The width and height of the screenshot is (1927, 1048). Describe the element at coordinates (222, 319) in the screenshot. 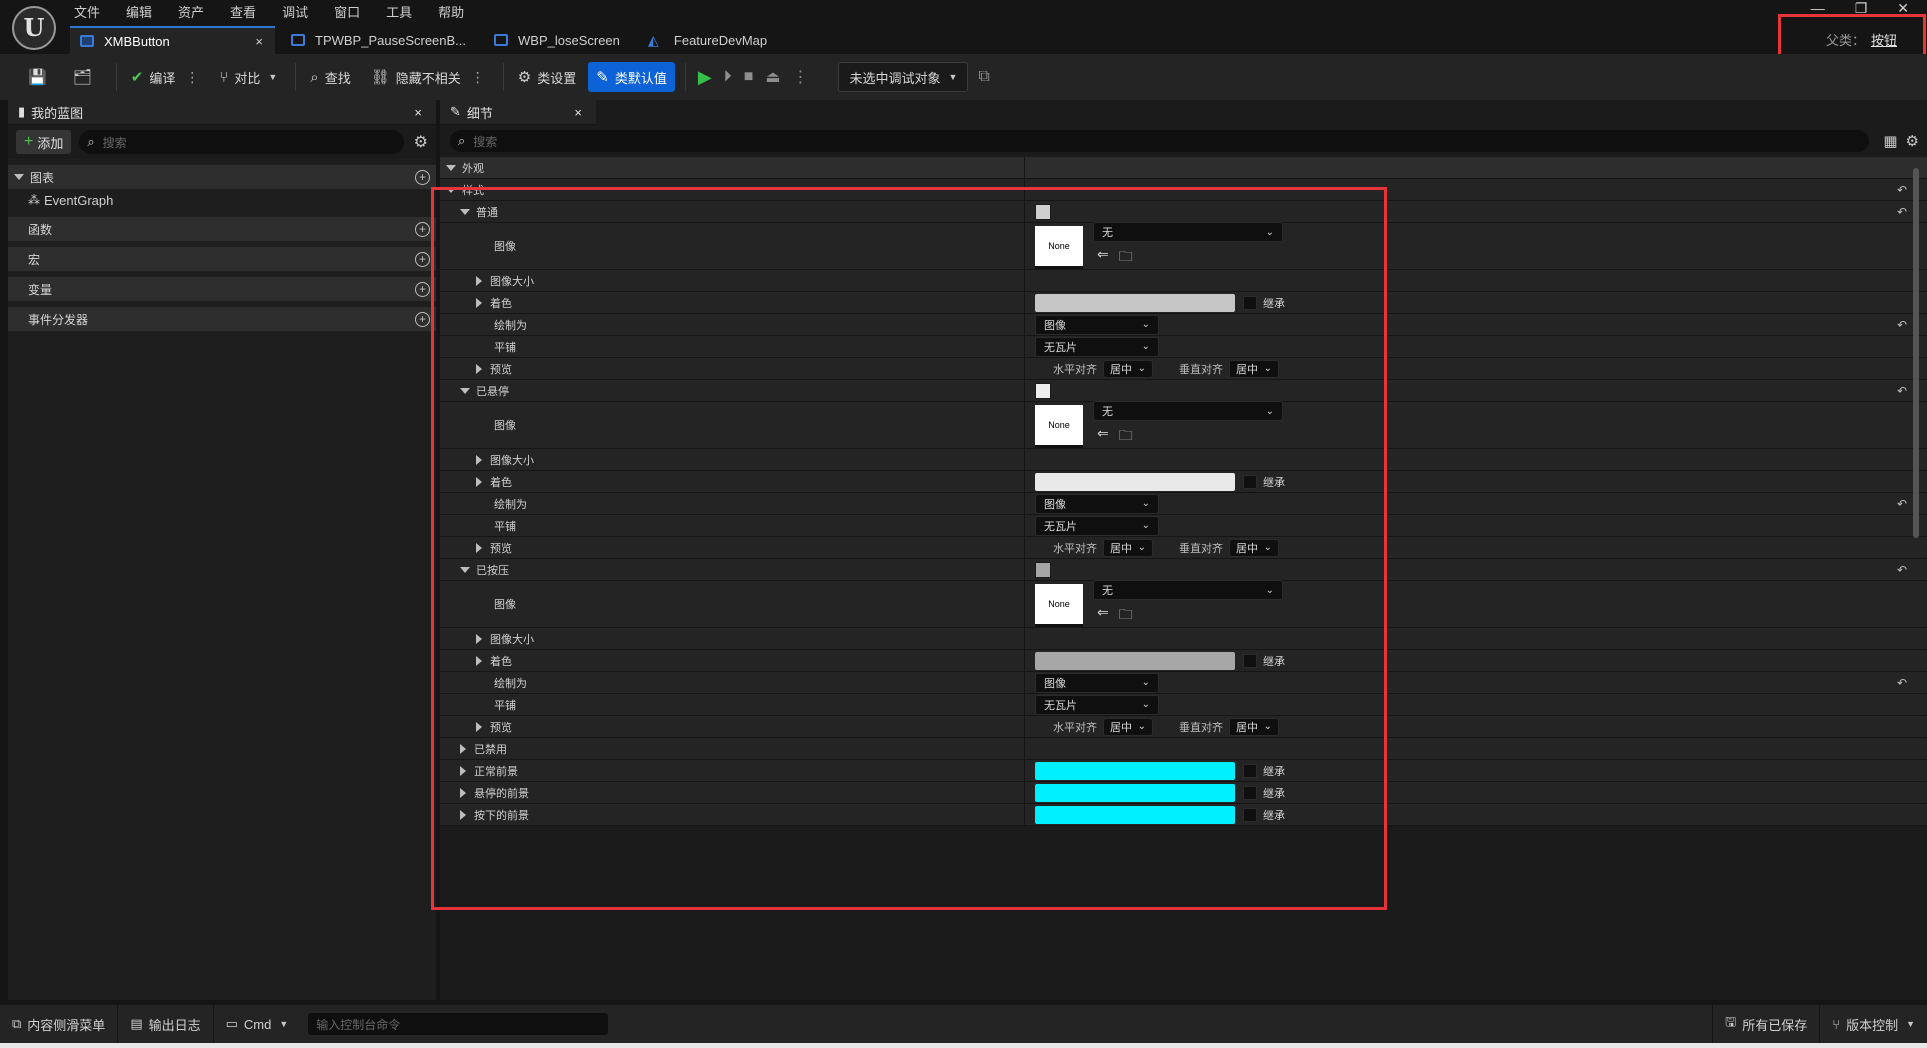

I see `category-dispatchers: 事件分发器 +` at that location.